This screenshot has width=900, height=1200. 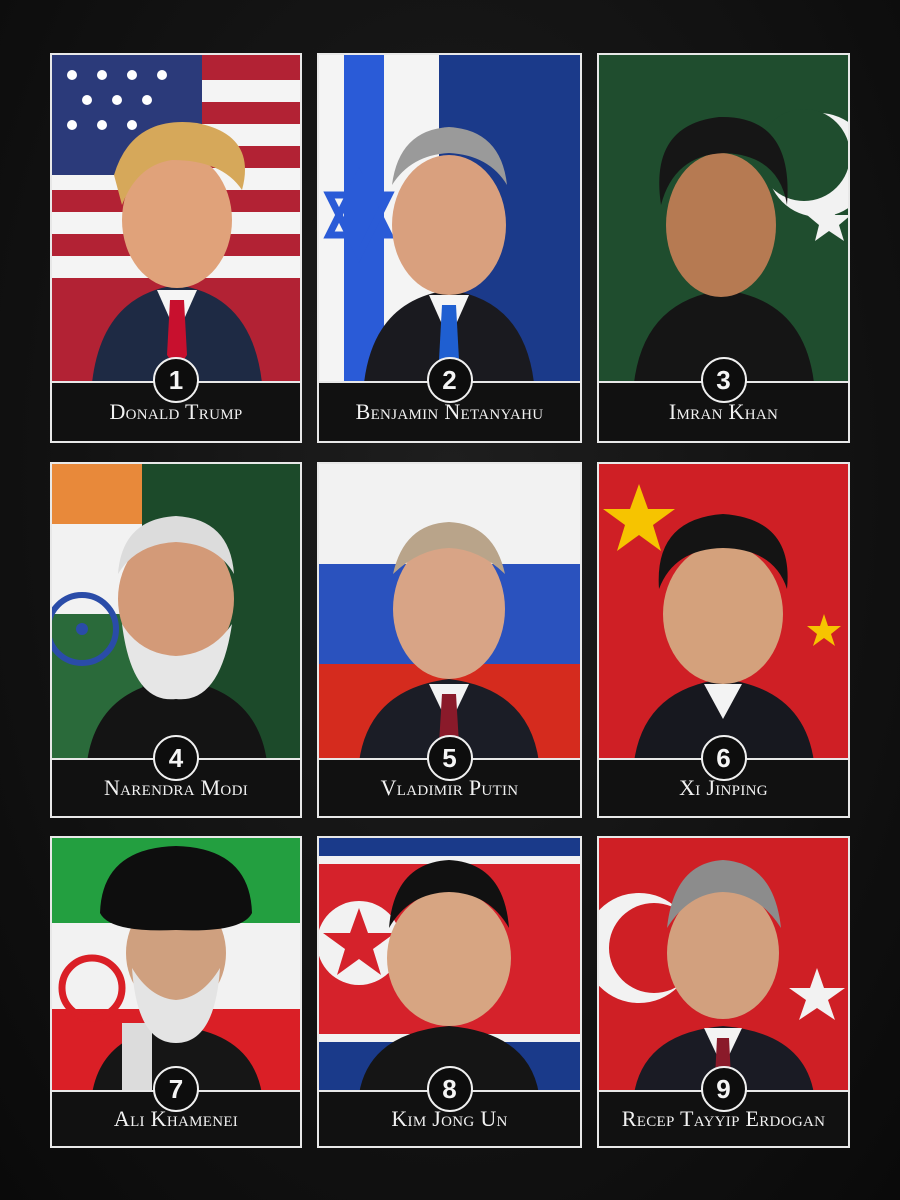 I want to click on leader-card-4: 4 Narendra Modi, so click(x=176, y=640).